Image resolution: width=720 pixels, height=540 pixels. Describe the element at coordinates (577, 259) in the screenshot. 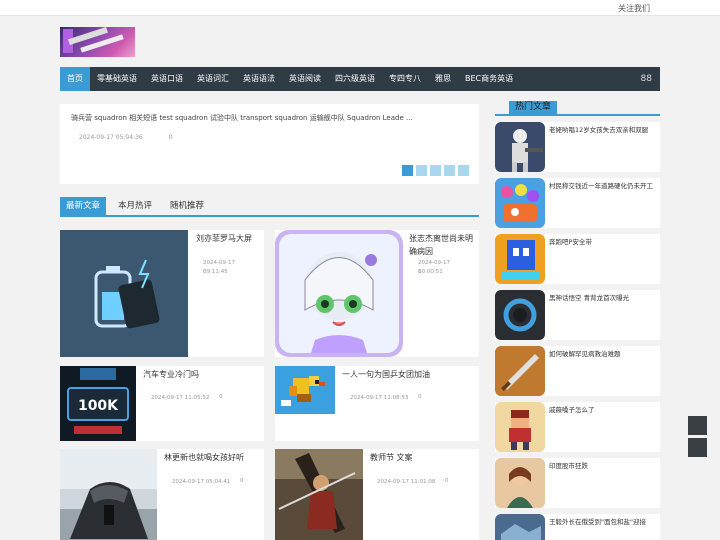

I see `hot-article-item: 奔跑吧P安全带` at that location.